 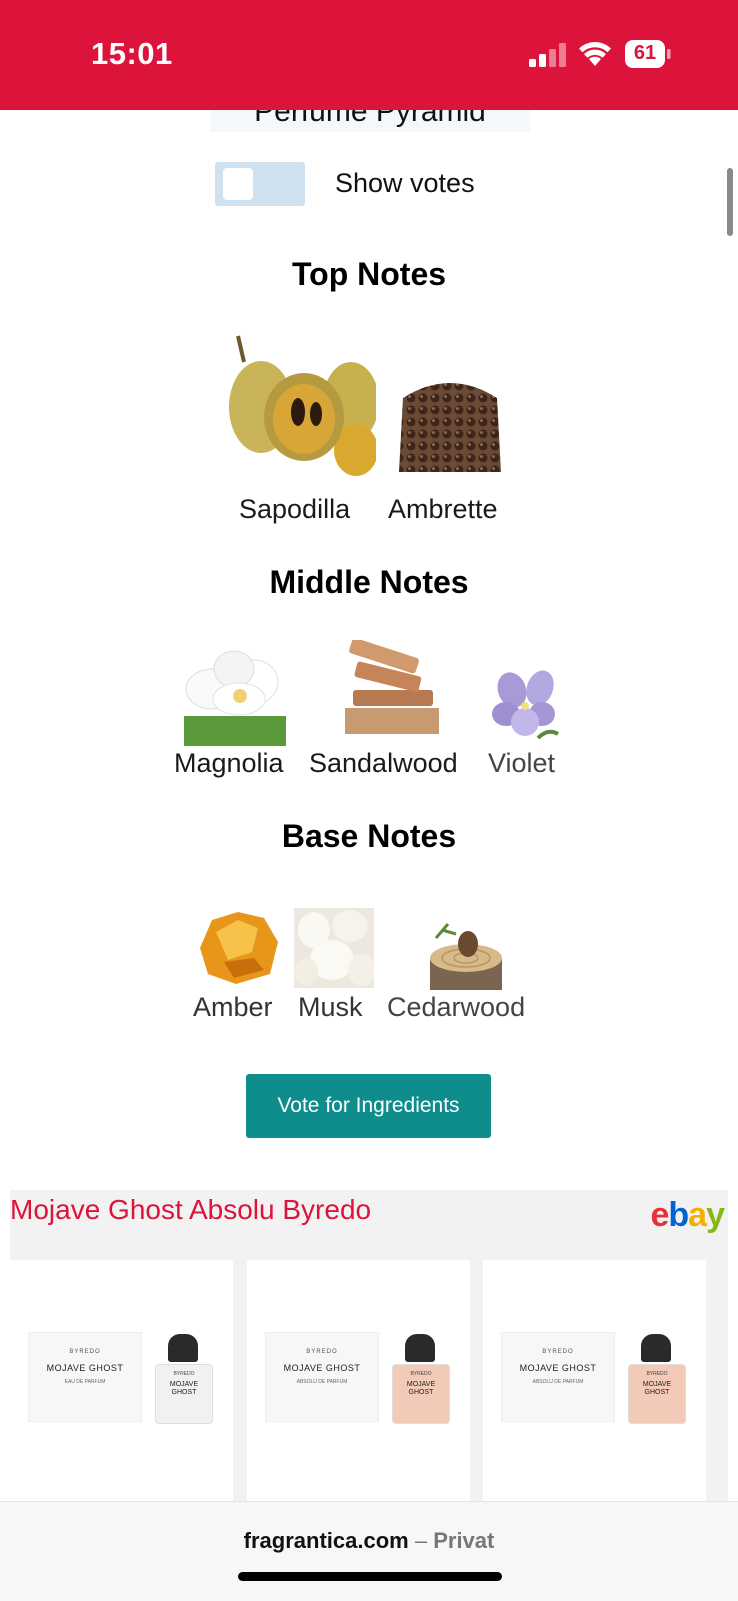 I want to click on note-label-sandalwood: Sandalwood, so click(x=383, y=763).